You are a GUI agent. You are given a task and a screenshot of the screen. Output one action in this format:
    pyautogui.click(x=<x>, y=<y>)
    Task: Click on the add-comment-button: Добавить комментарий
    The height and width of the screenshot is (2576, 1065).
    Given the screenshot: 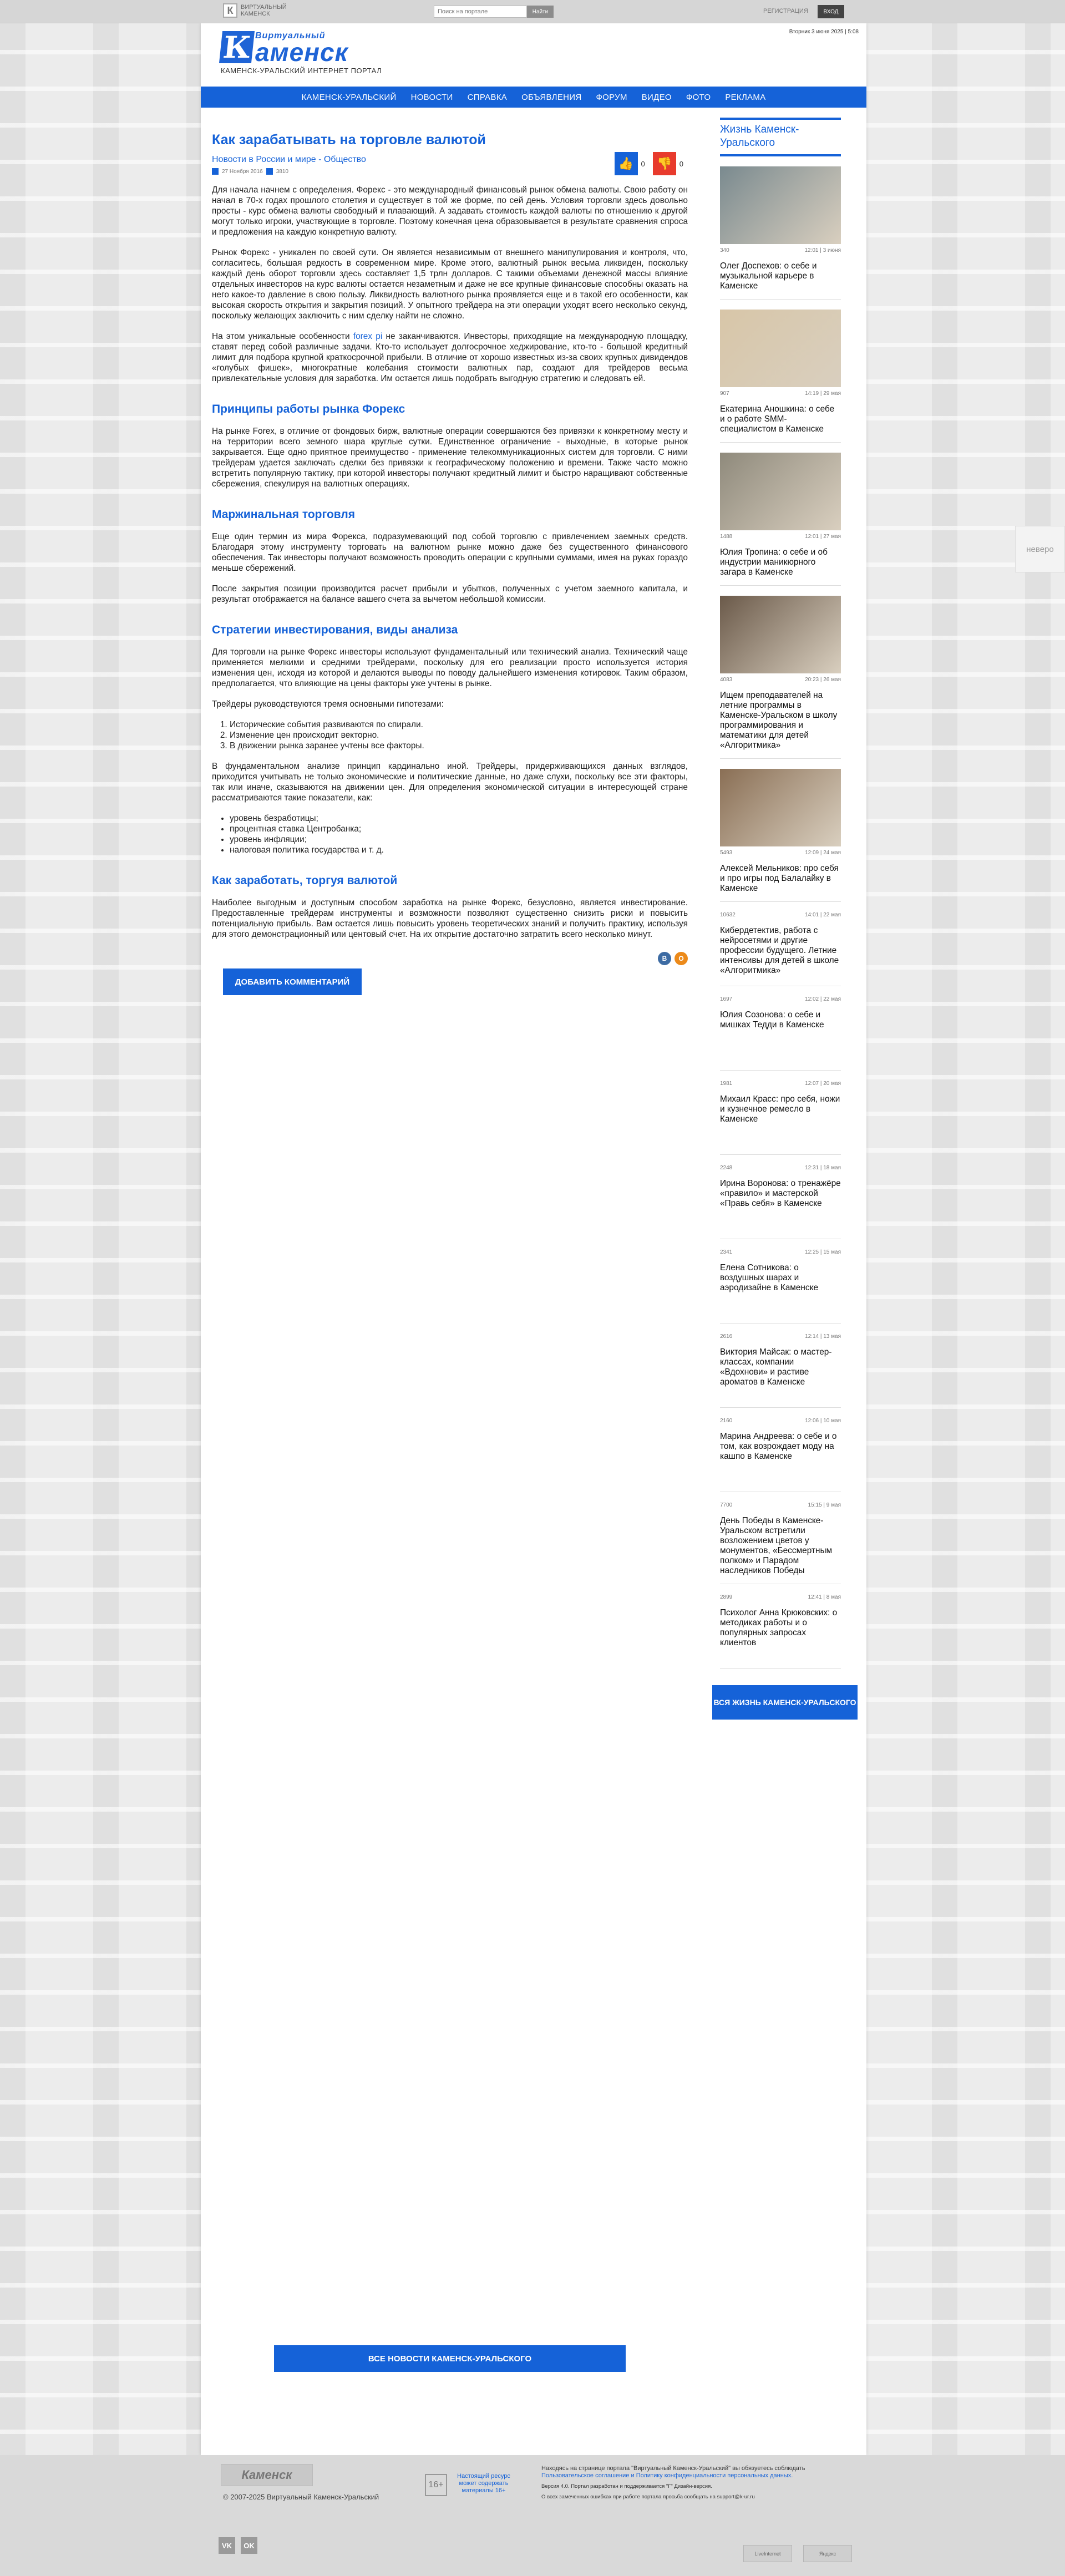 What is the action you would take?
    pyautogui.click(x=292, y=981)
    